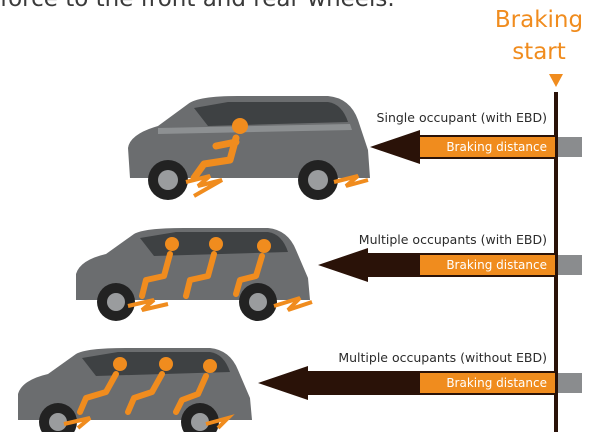  I want to click on braking-start-line2: start, so click(539, 52).